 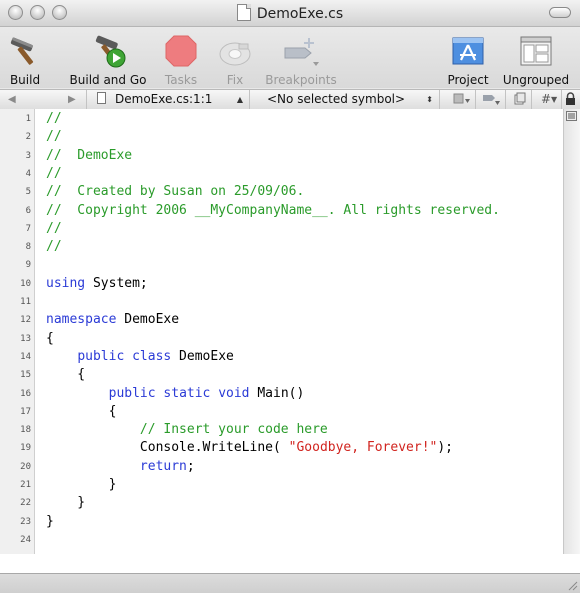 I want to click on includes-popup: # ▼, so click(x=547, y=99).